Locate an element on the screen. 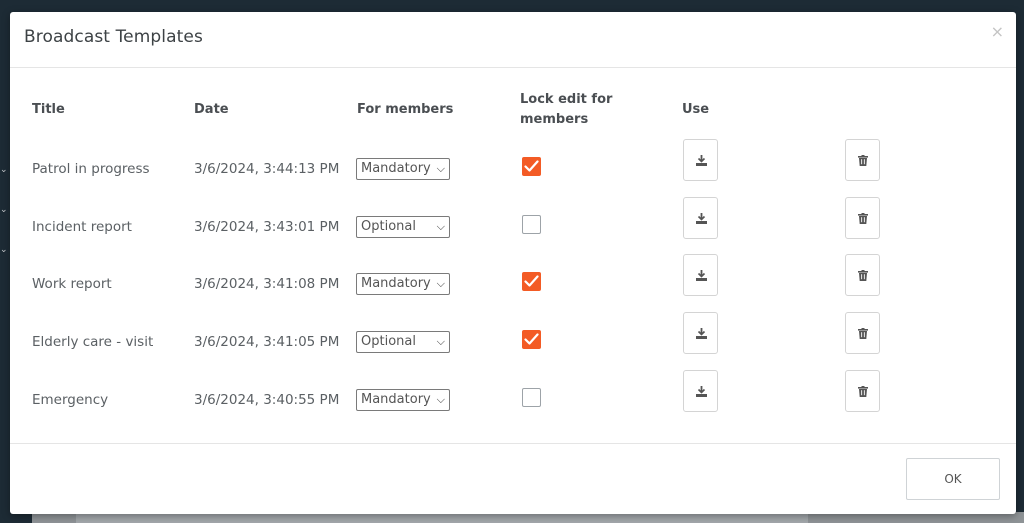 The width and height of the screenshot is (1024, 523). column-header-for-members: For members is located at coordinates (405, 109).